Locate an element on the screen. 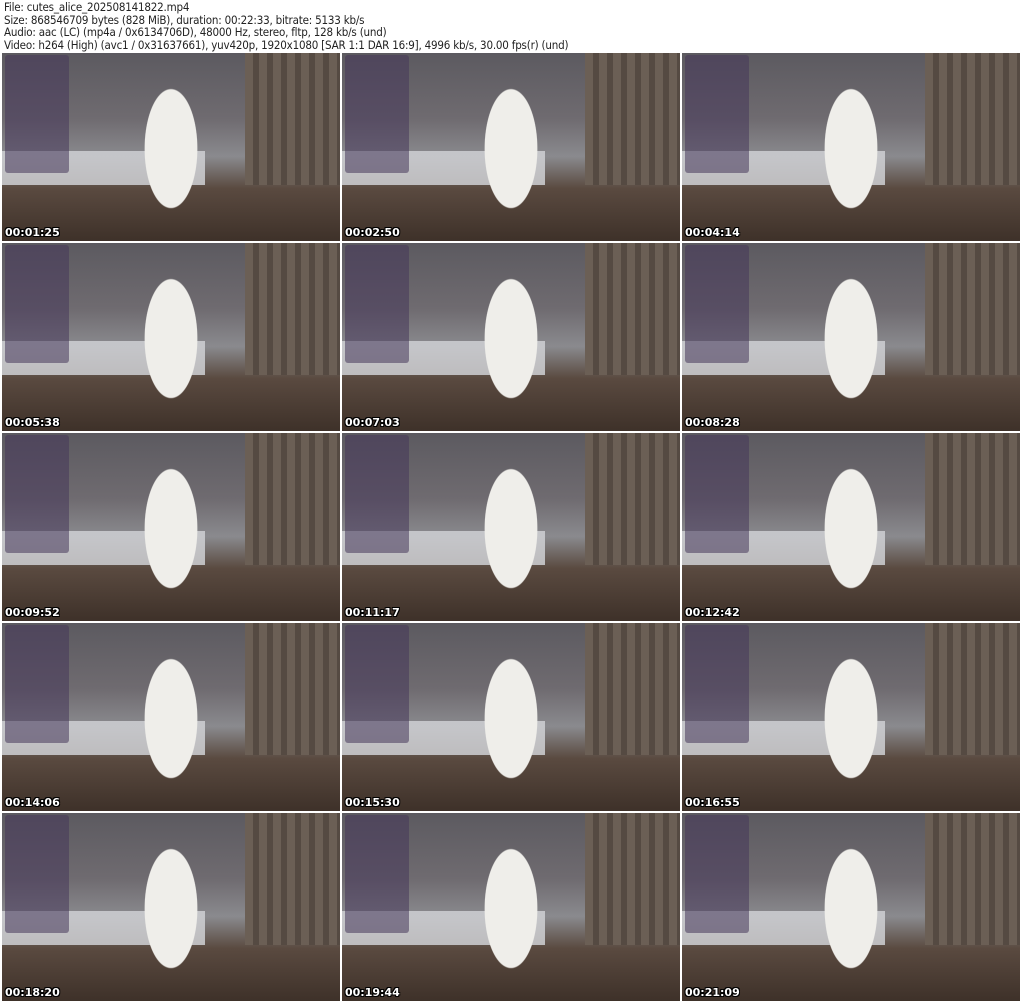 This screenshot has height=1003, width=1024. video-thumbnail: 00:16:55 is located at coordinates (851, 717).